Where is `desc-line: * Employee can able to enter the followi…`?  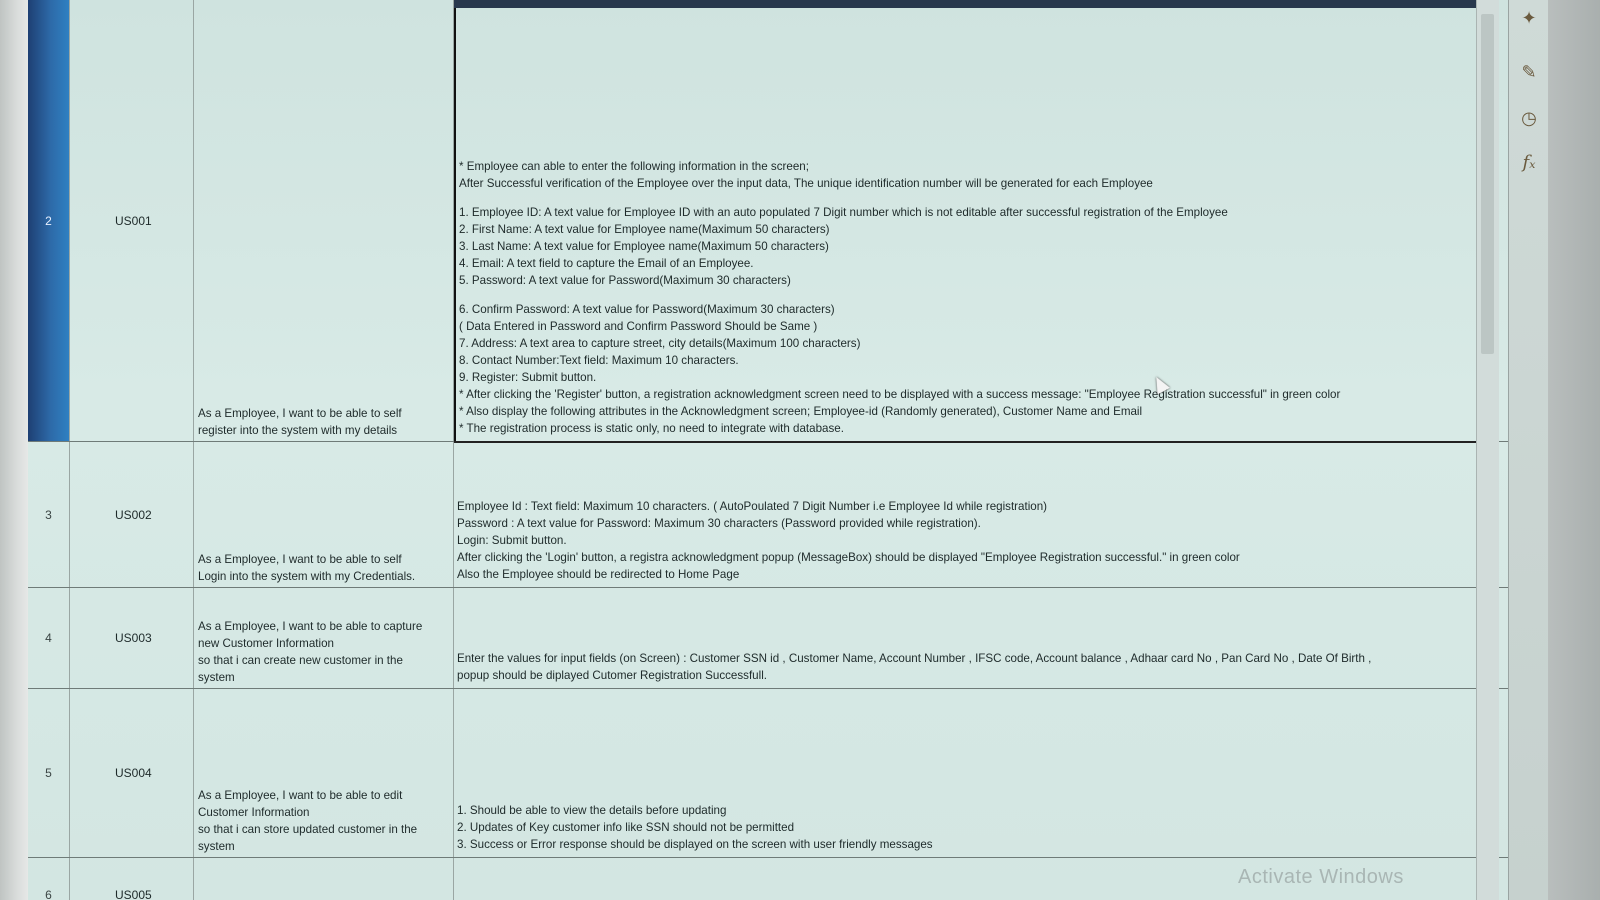 desc-line: * Employee can able to enter the followi… is located at coordinates (634, 166).